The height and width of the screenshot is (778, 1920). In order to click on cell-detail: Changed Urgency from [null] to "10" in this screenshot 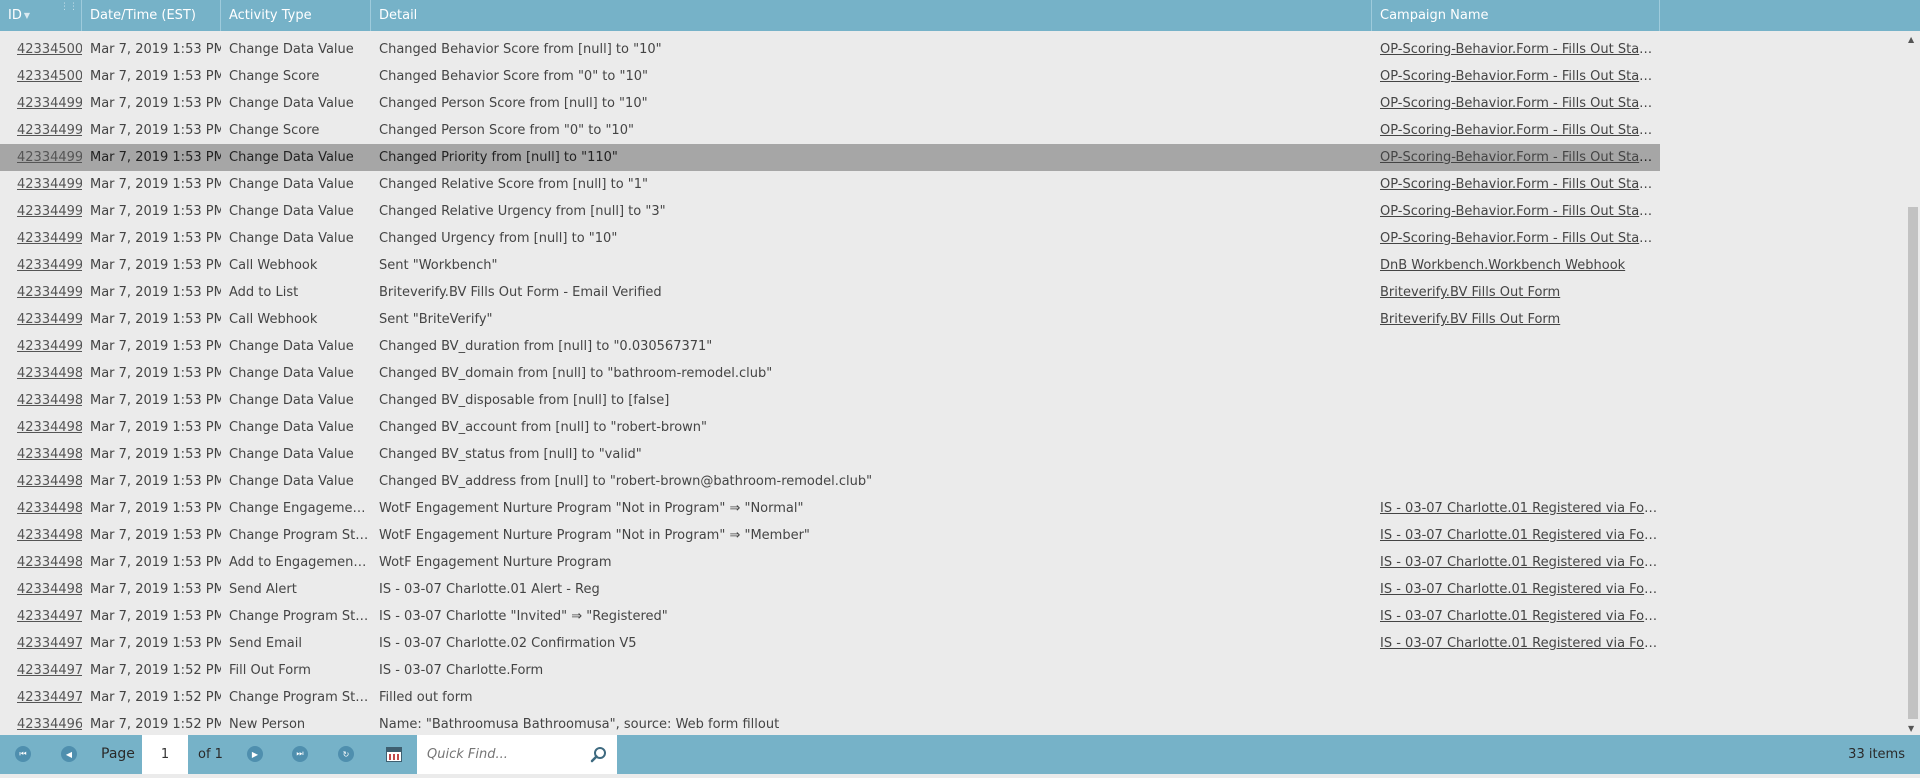, I will do `click(498, 238)`.